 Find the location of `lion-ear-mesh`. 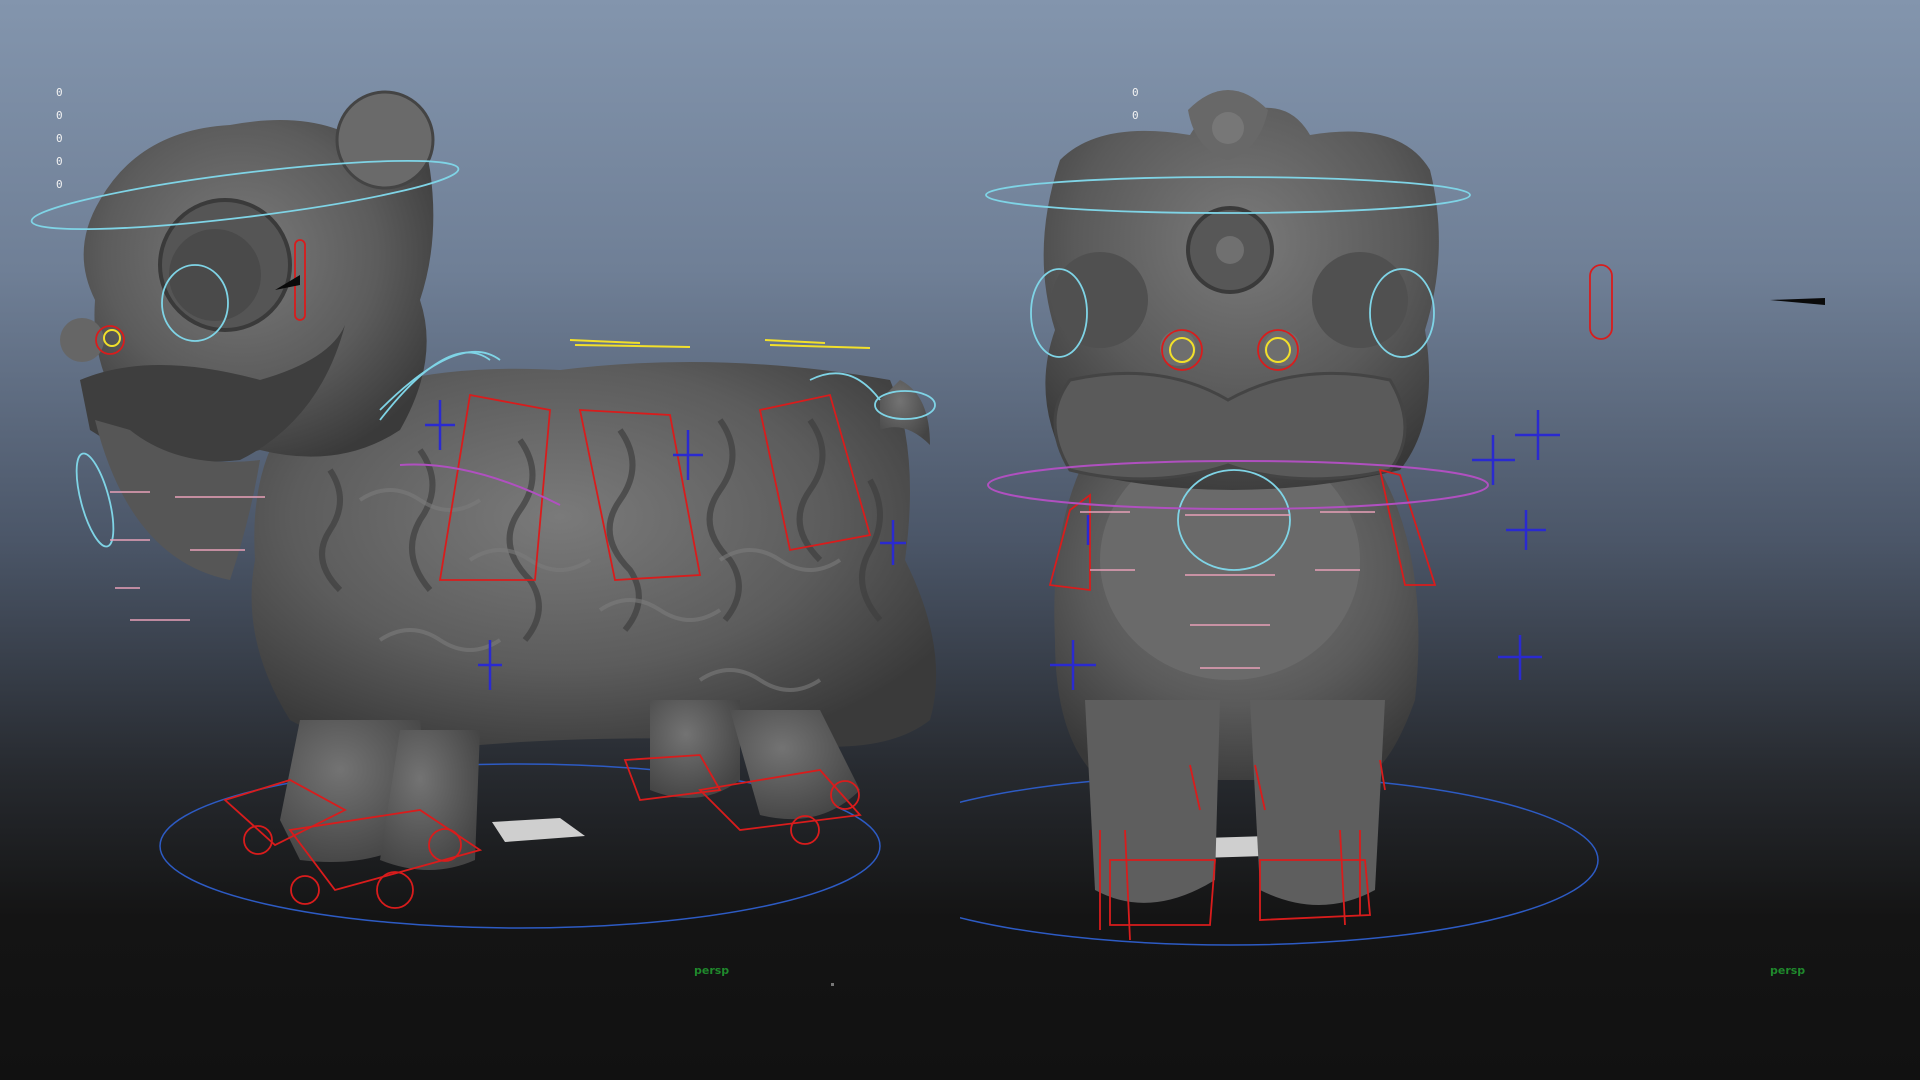

lion-ear-mesh is located at coordinates (385, 140).